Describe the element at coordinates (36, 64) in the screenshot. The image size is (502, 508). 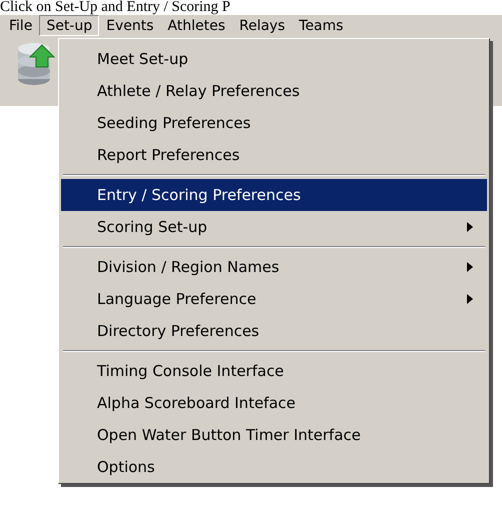
I see `database-upload-icon` at that location.